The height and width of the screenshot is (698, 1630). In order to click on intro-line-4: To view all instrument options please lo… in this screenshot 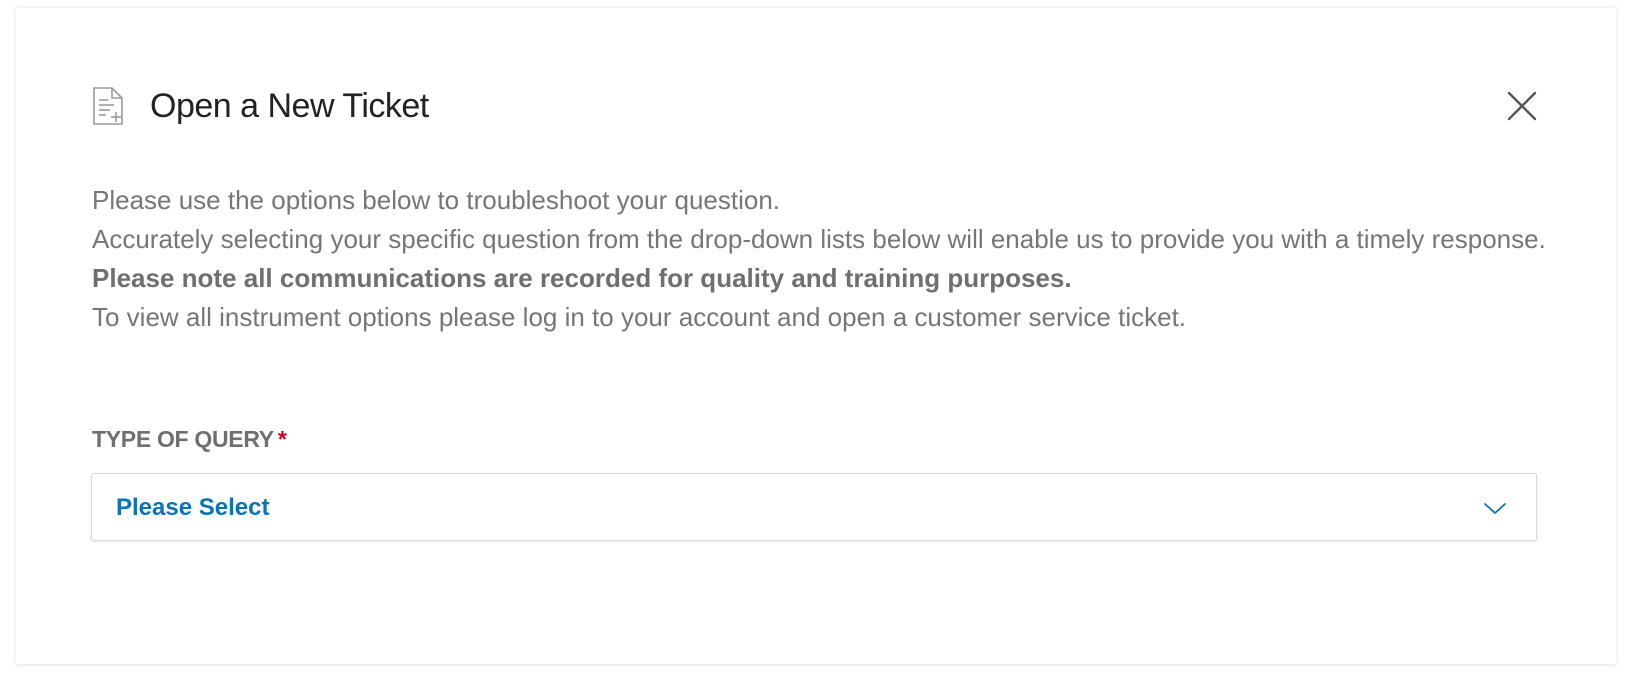, I will do `click(639, 317)`.